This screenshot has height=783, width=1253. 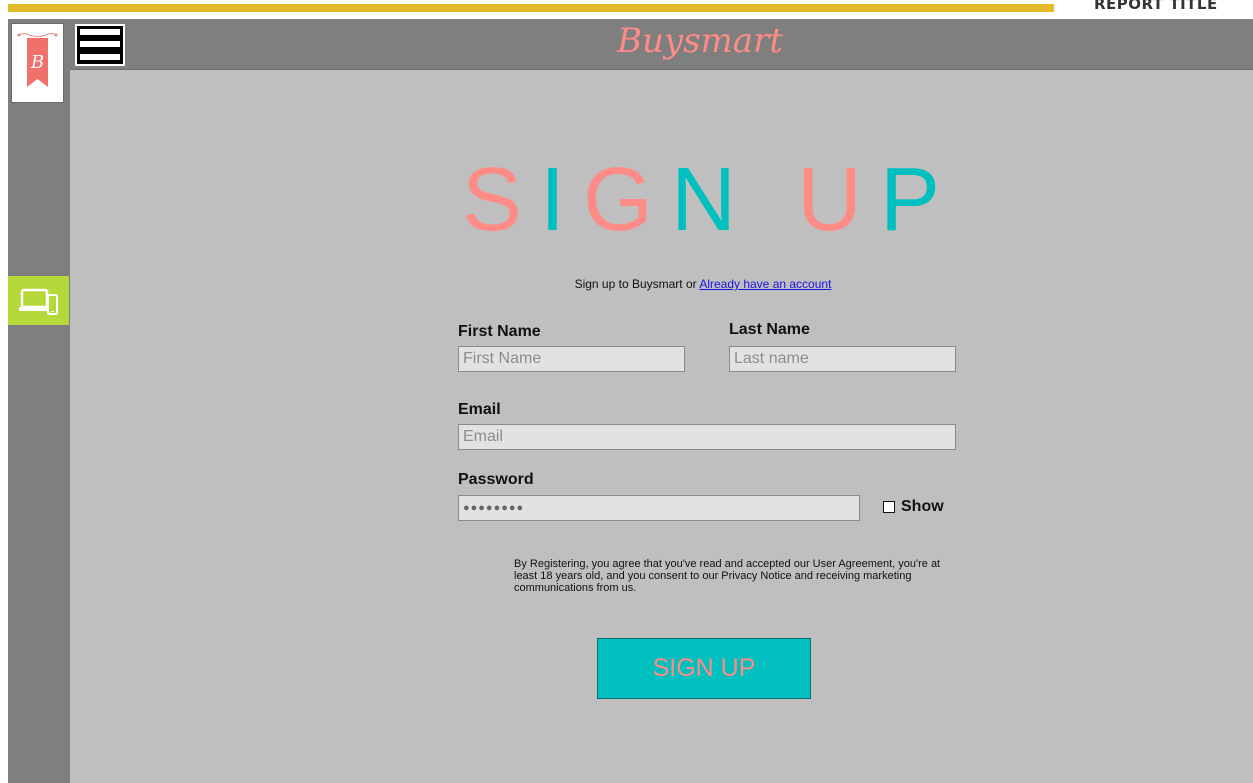 What do you see at coordinates (839, 200) in the screenshot?
I see `heading-letter: U` at bounding box center [839, 200].